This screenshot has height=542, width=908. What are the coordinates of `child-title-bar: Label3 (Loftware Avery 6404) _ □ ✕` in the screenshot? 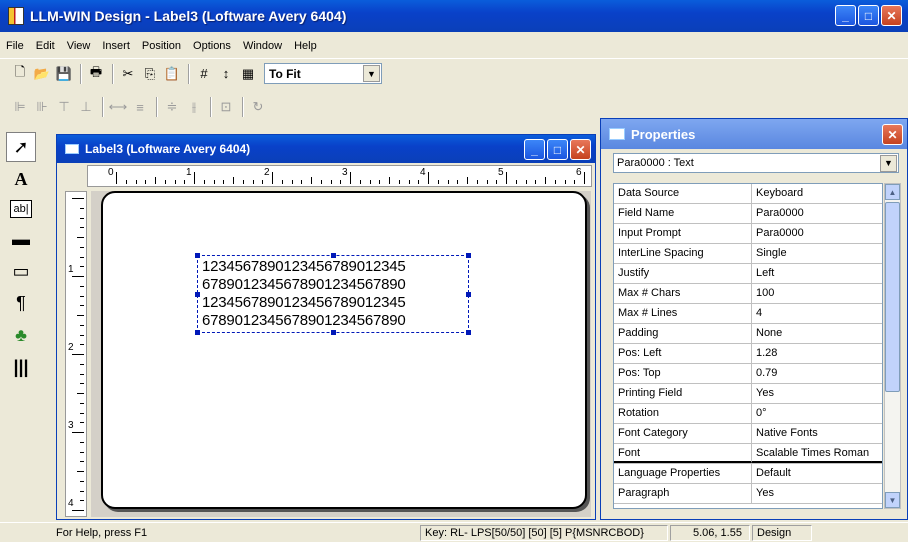 It's located at (326, 149).